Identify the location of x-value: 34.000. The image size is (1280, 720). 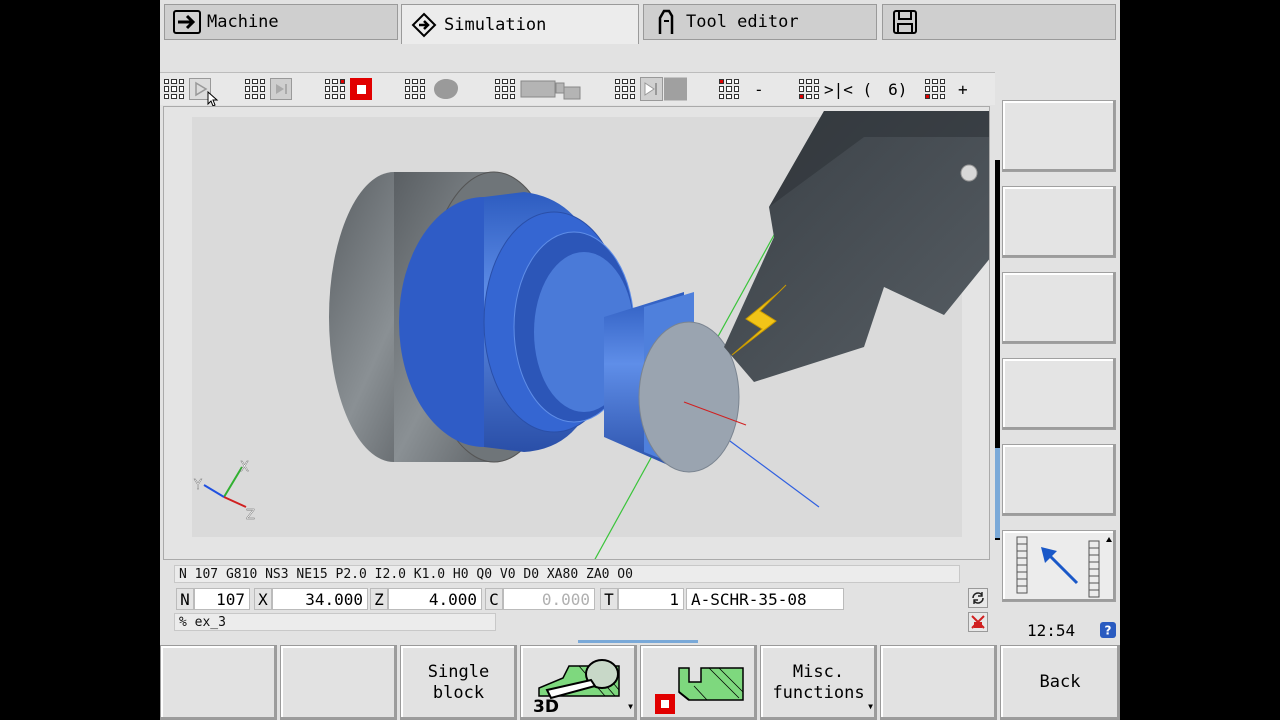
(320, 599).